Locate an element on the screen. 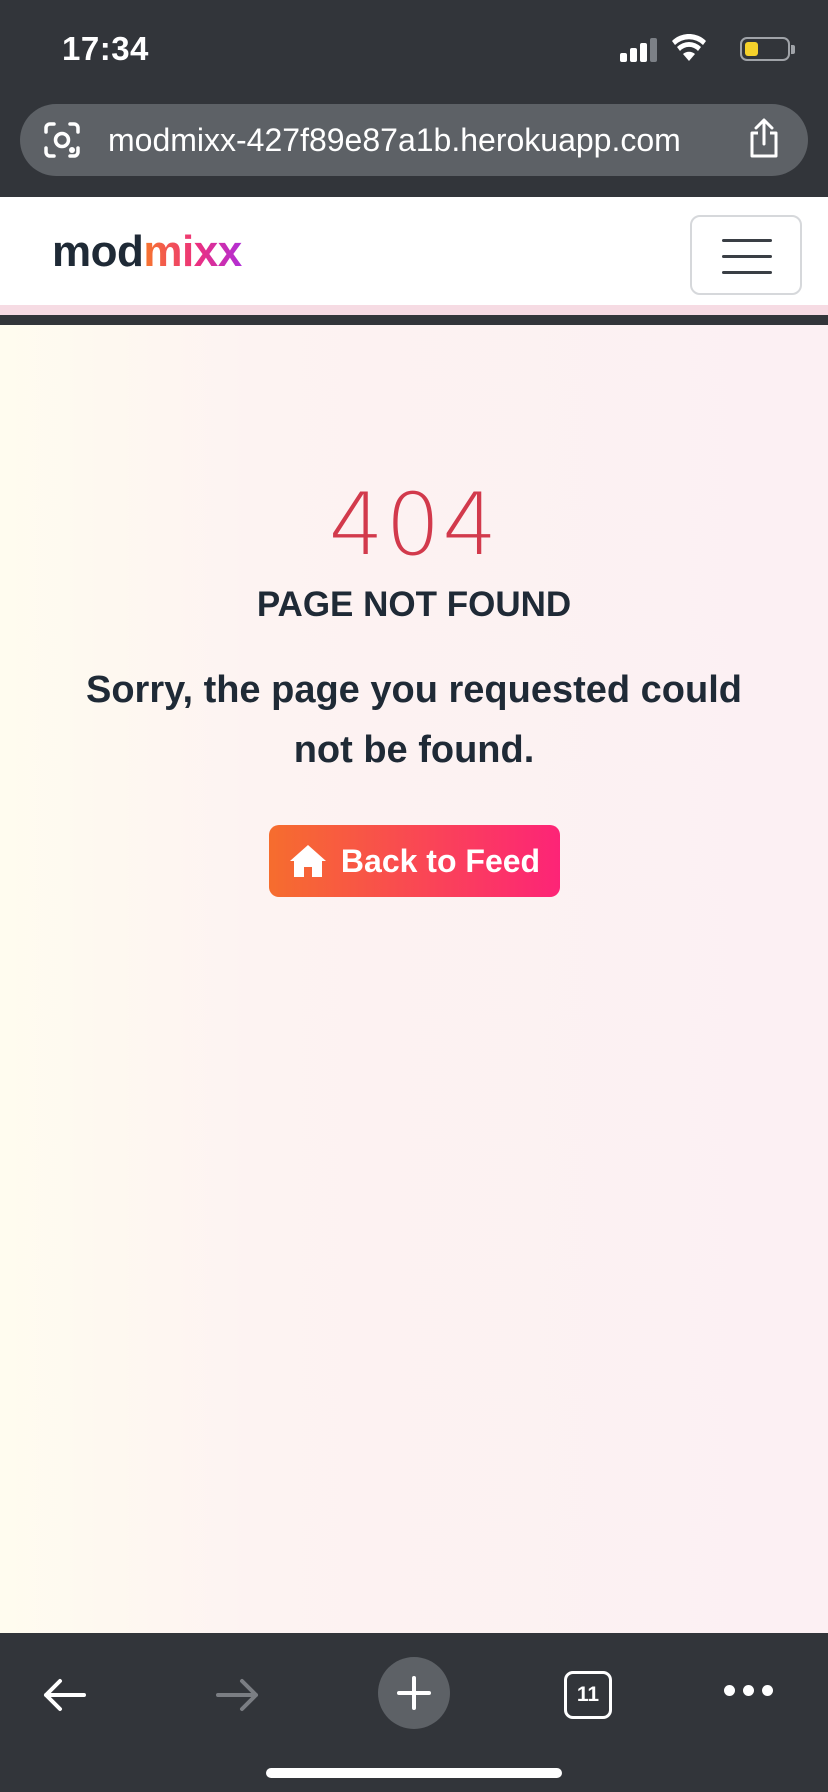 The height and width of the screenshot is (1792, 828). error-title: PAGE NOT FOUND is located at coordinates (414, 604).